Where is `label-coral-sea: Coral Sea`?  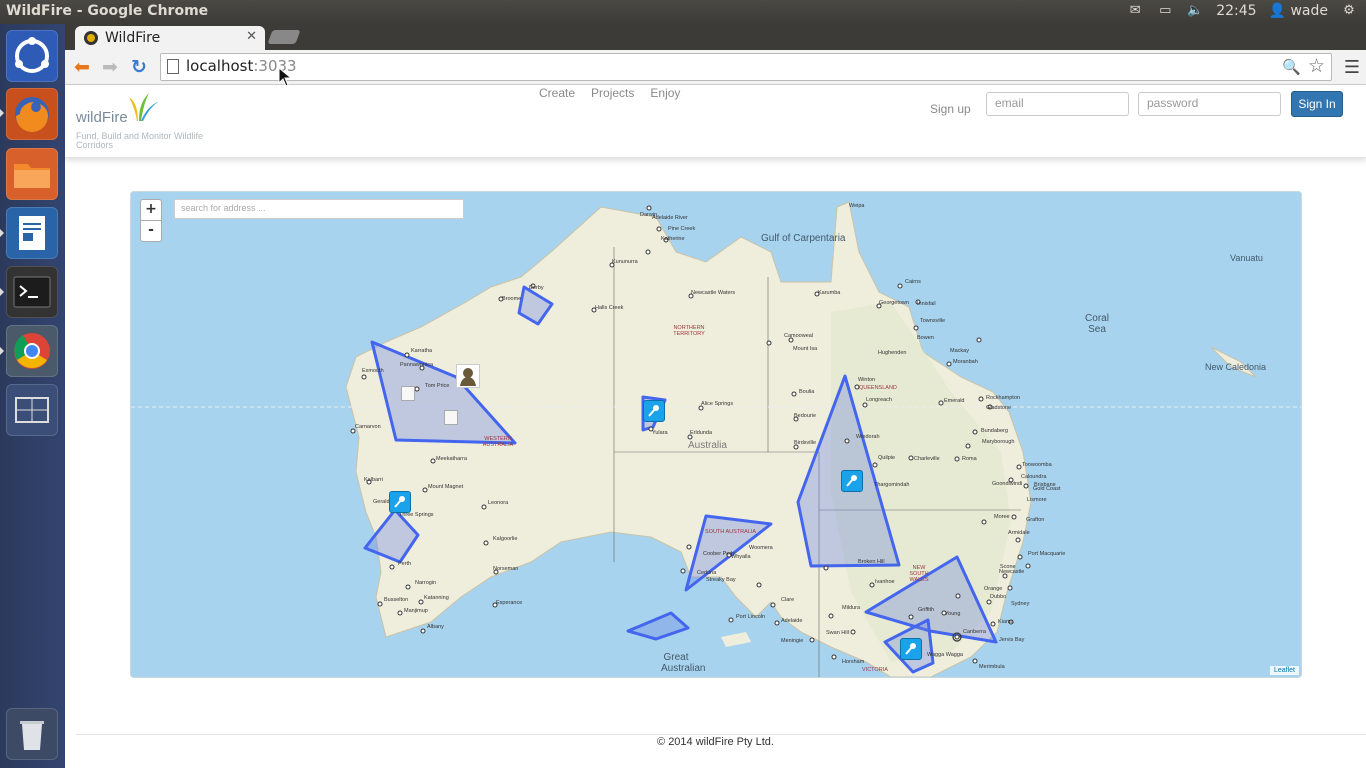
label-coral-sea: Coral Sea is located at coordinates (1097, 324).